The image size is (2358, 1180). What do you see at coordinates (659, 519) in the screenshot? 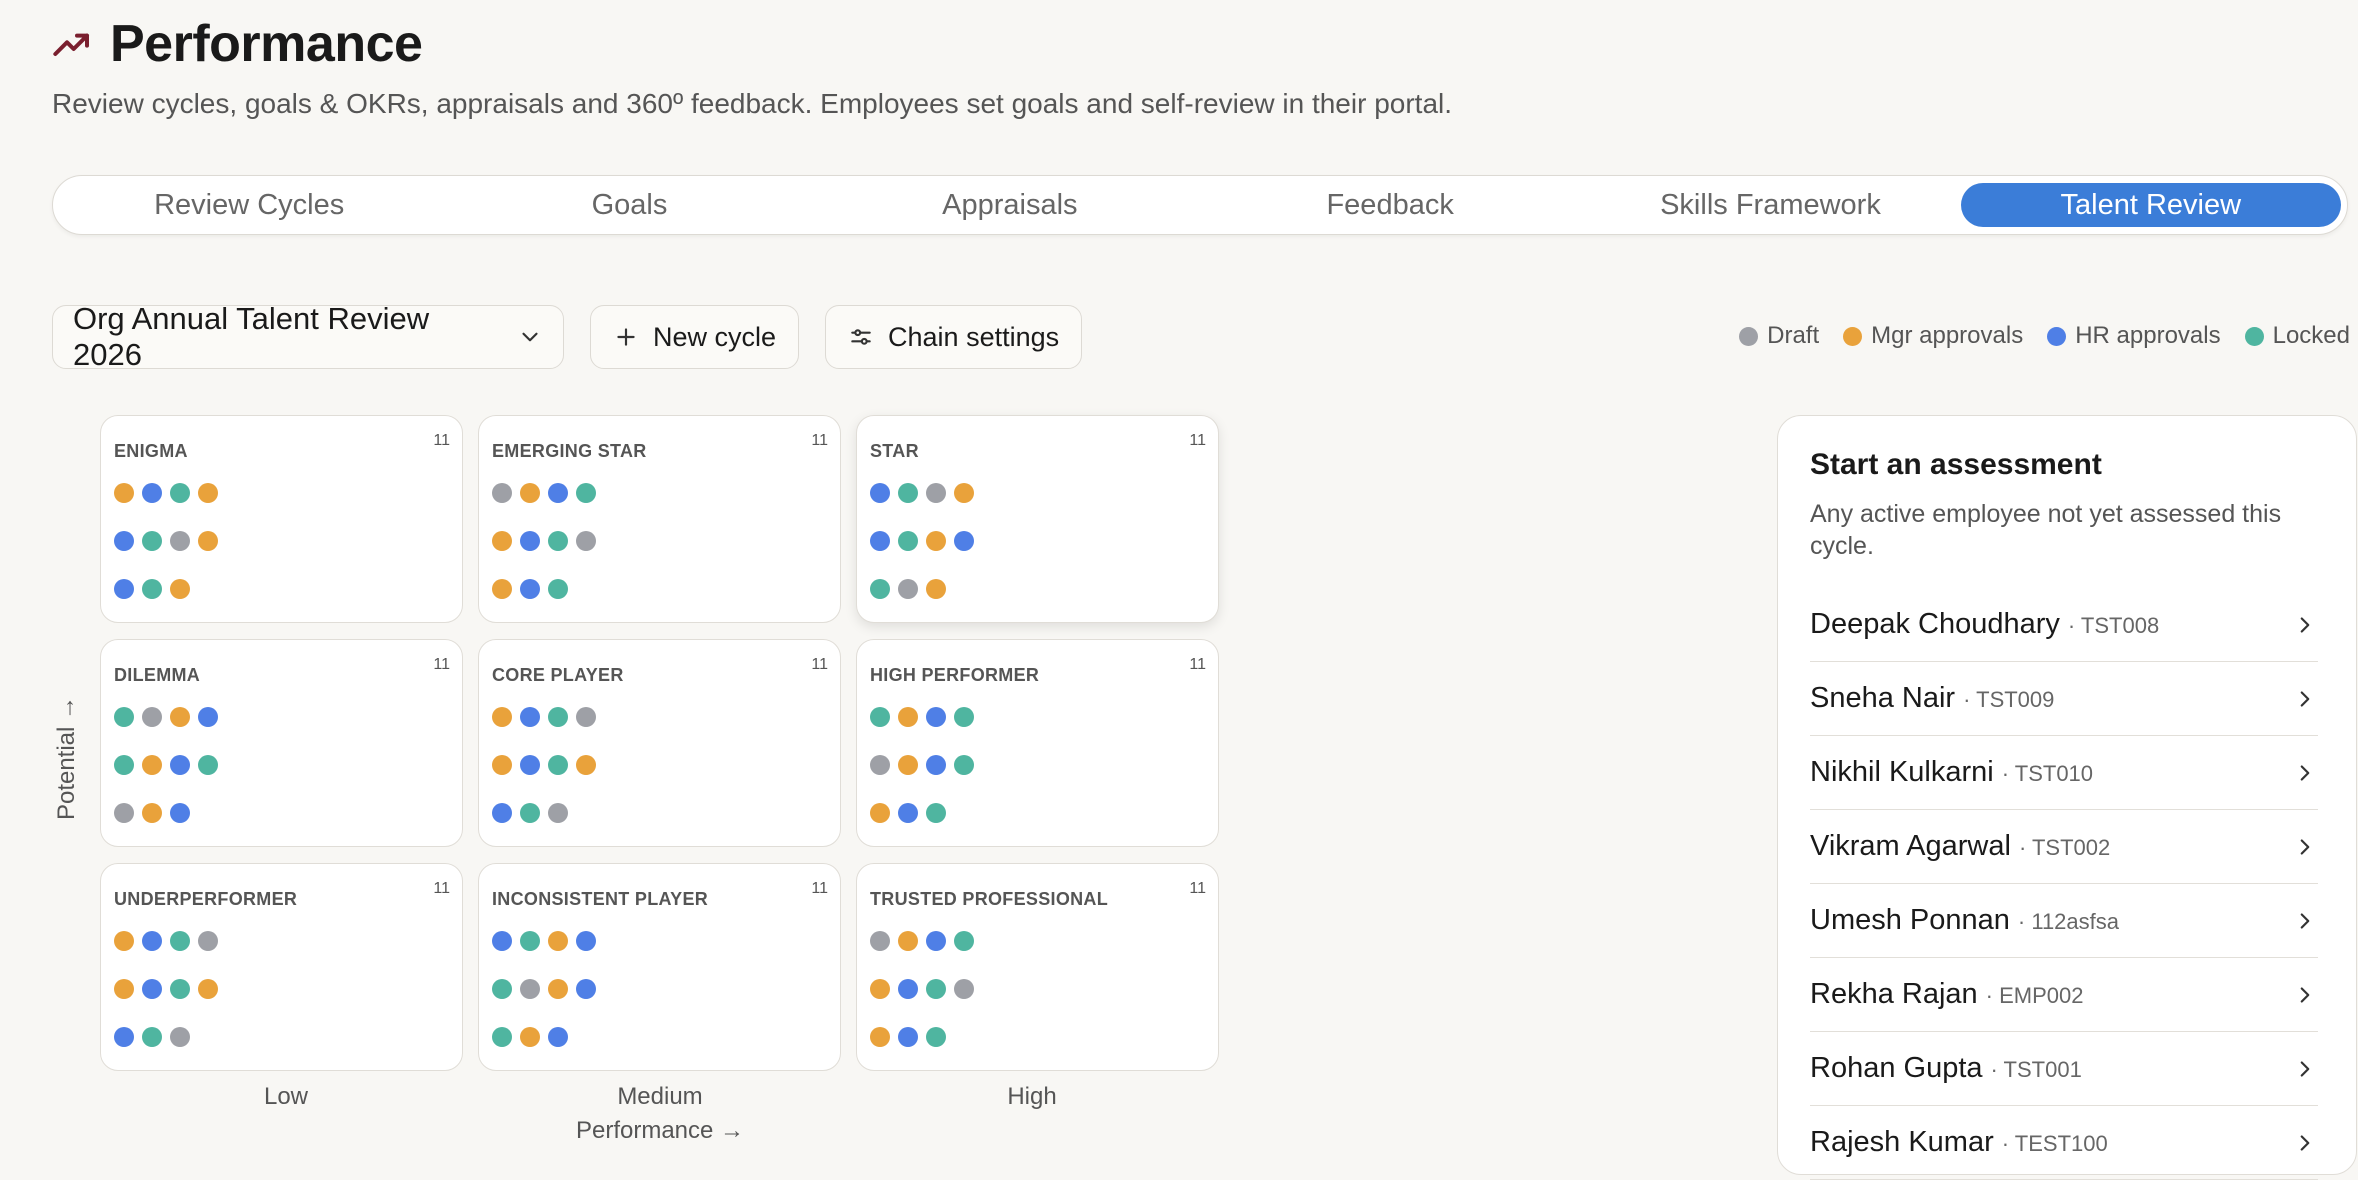
I see `grid-cell-emerging-star: EMERGING STAR 11` at bounding box center [659, 519].